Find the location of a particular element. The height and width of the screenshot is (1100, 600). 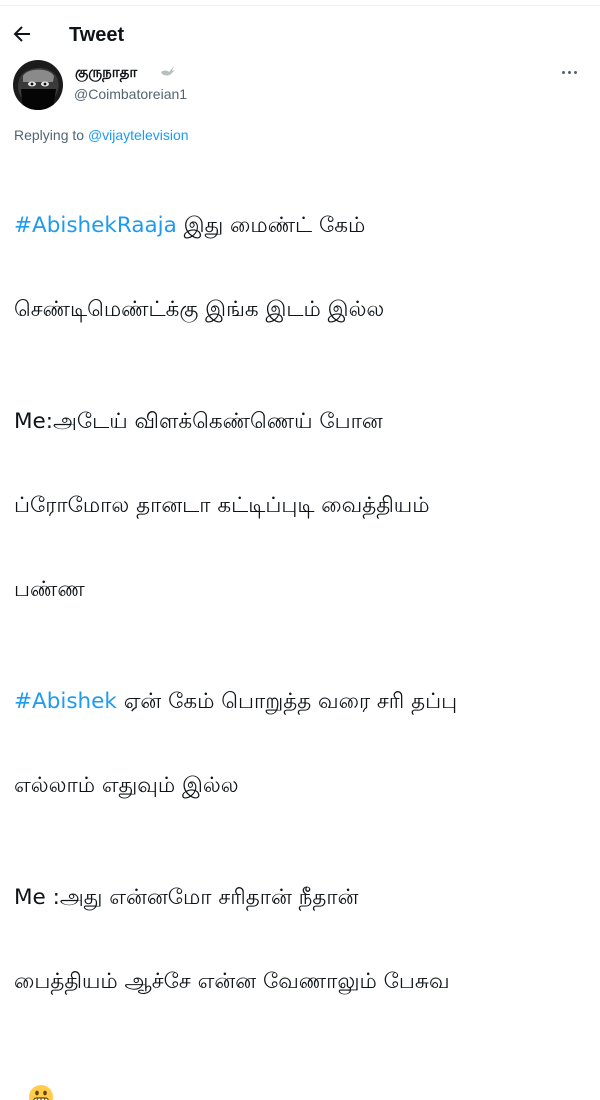

tweet-line: செண்டிமெண்ட்க்கு இங்க இடம் இல்ல is located at coordinates (199, 309).